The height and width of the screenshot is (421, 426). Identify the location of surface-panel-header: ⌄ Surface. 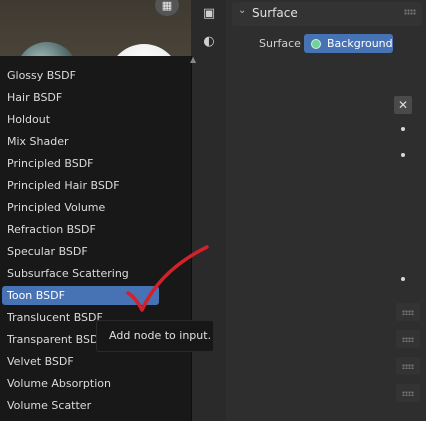
(327, 14).